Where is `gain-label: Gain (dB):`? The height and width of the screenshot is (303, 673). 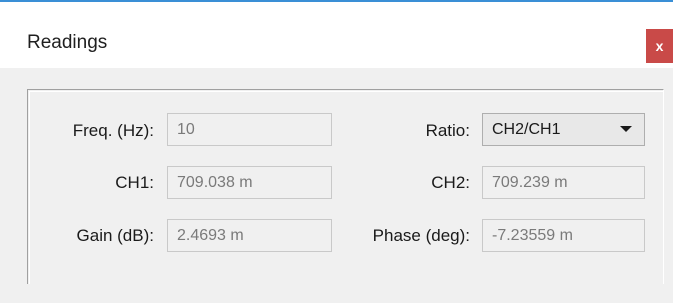 gain-label: Gain (dB): is located at coordinates (115, 235).